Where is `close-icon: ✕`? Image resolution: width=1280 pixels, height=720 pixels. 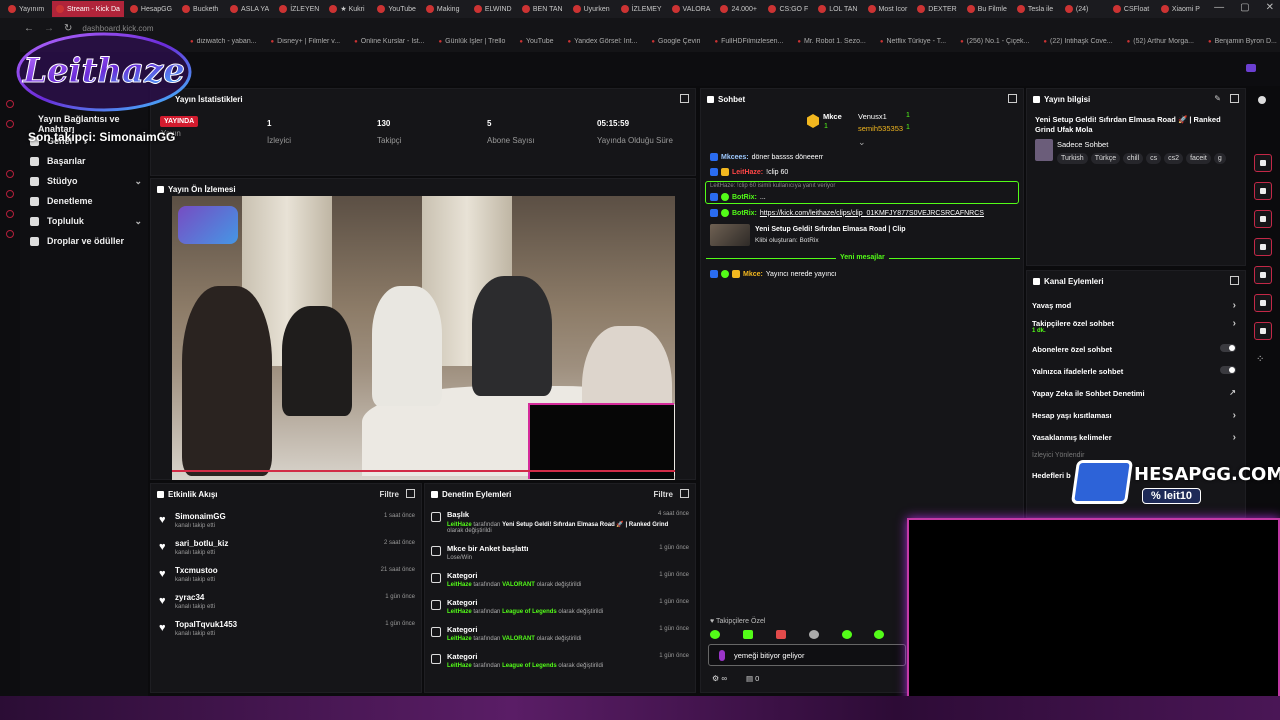
close-icon: ✕ is located at coordinates (1270, 7).